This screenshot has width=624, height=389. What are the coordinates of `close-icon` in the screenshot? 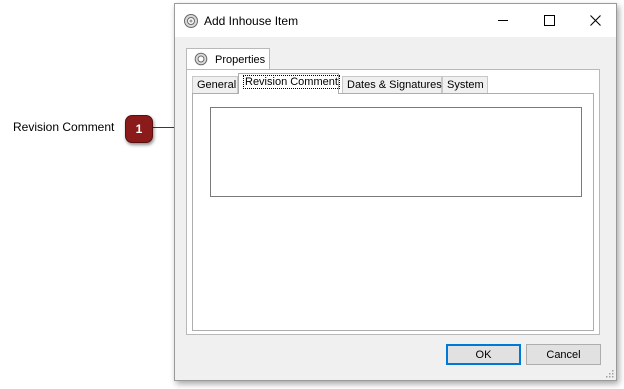 It's located at (595, 20).